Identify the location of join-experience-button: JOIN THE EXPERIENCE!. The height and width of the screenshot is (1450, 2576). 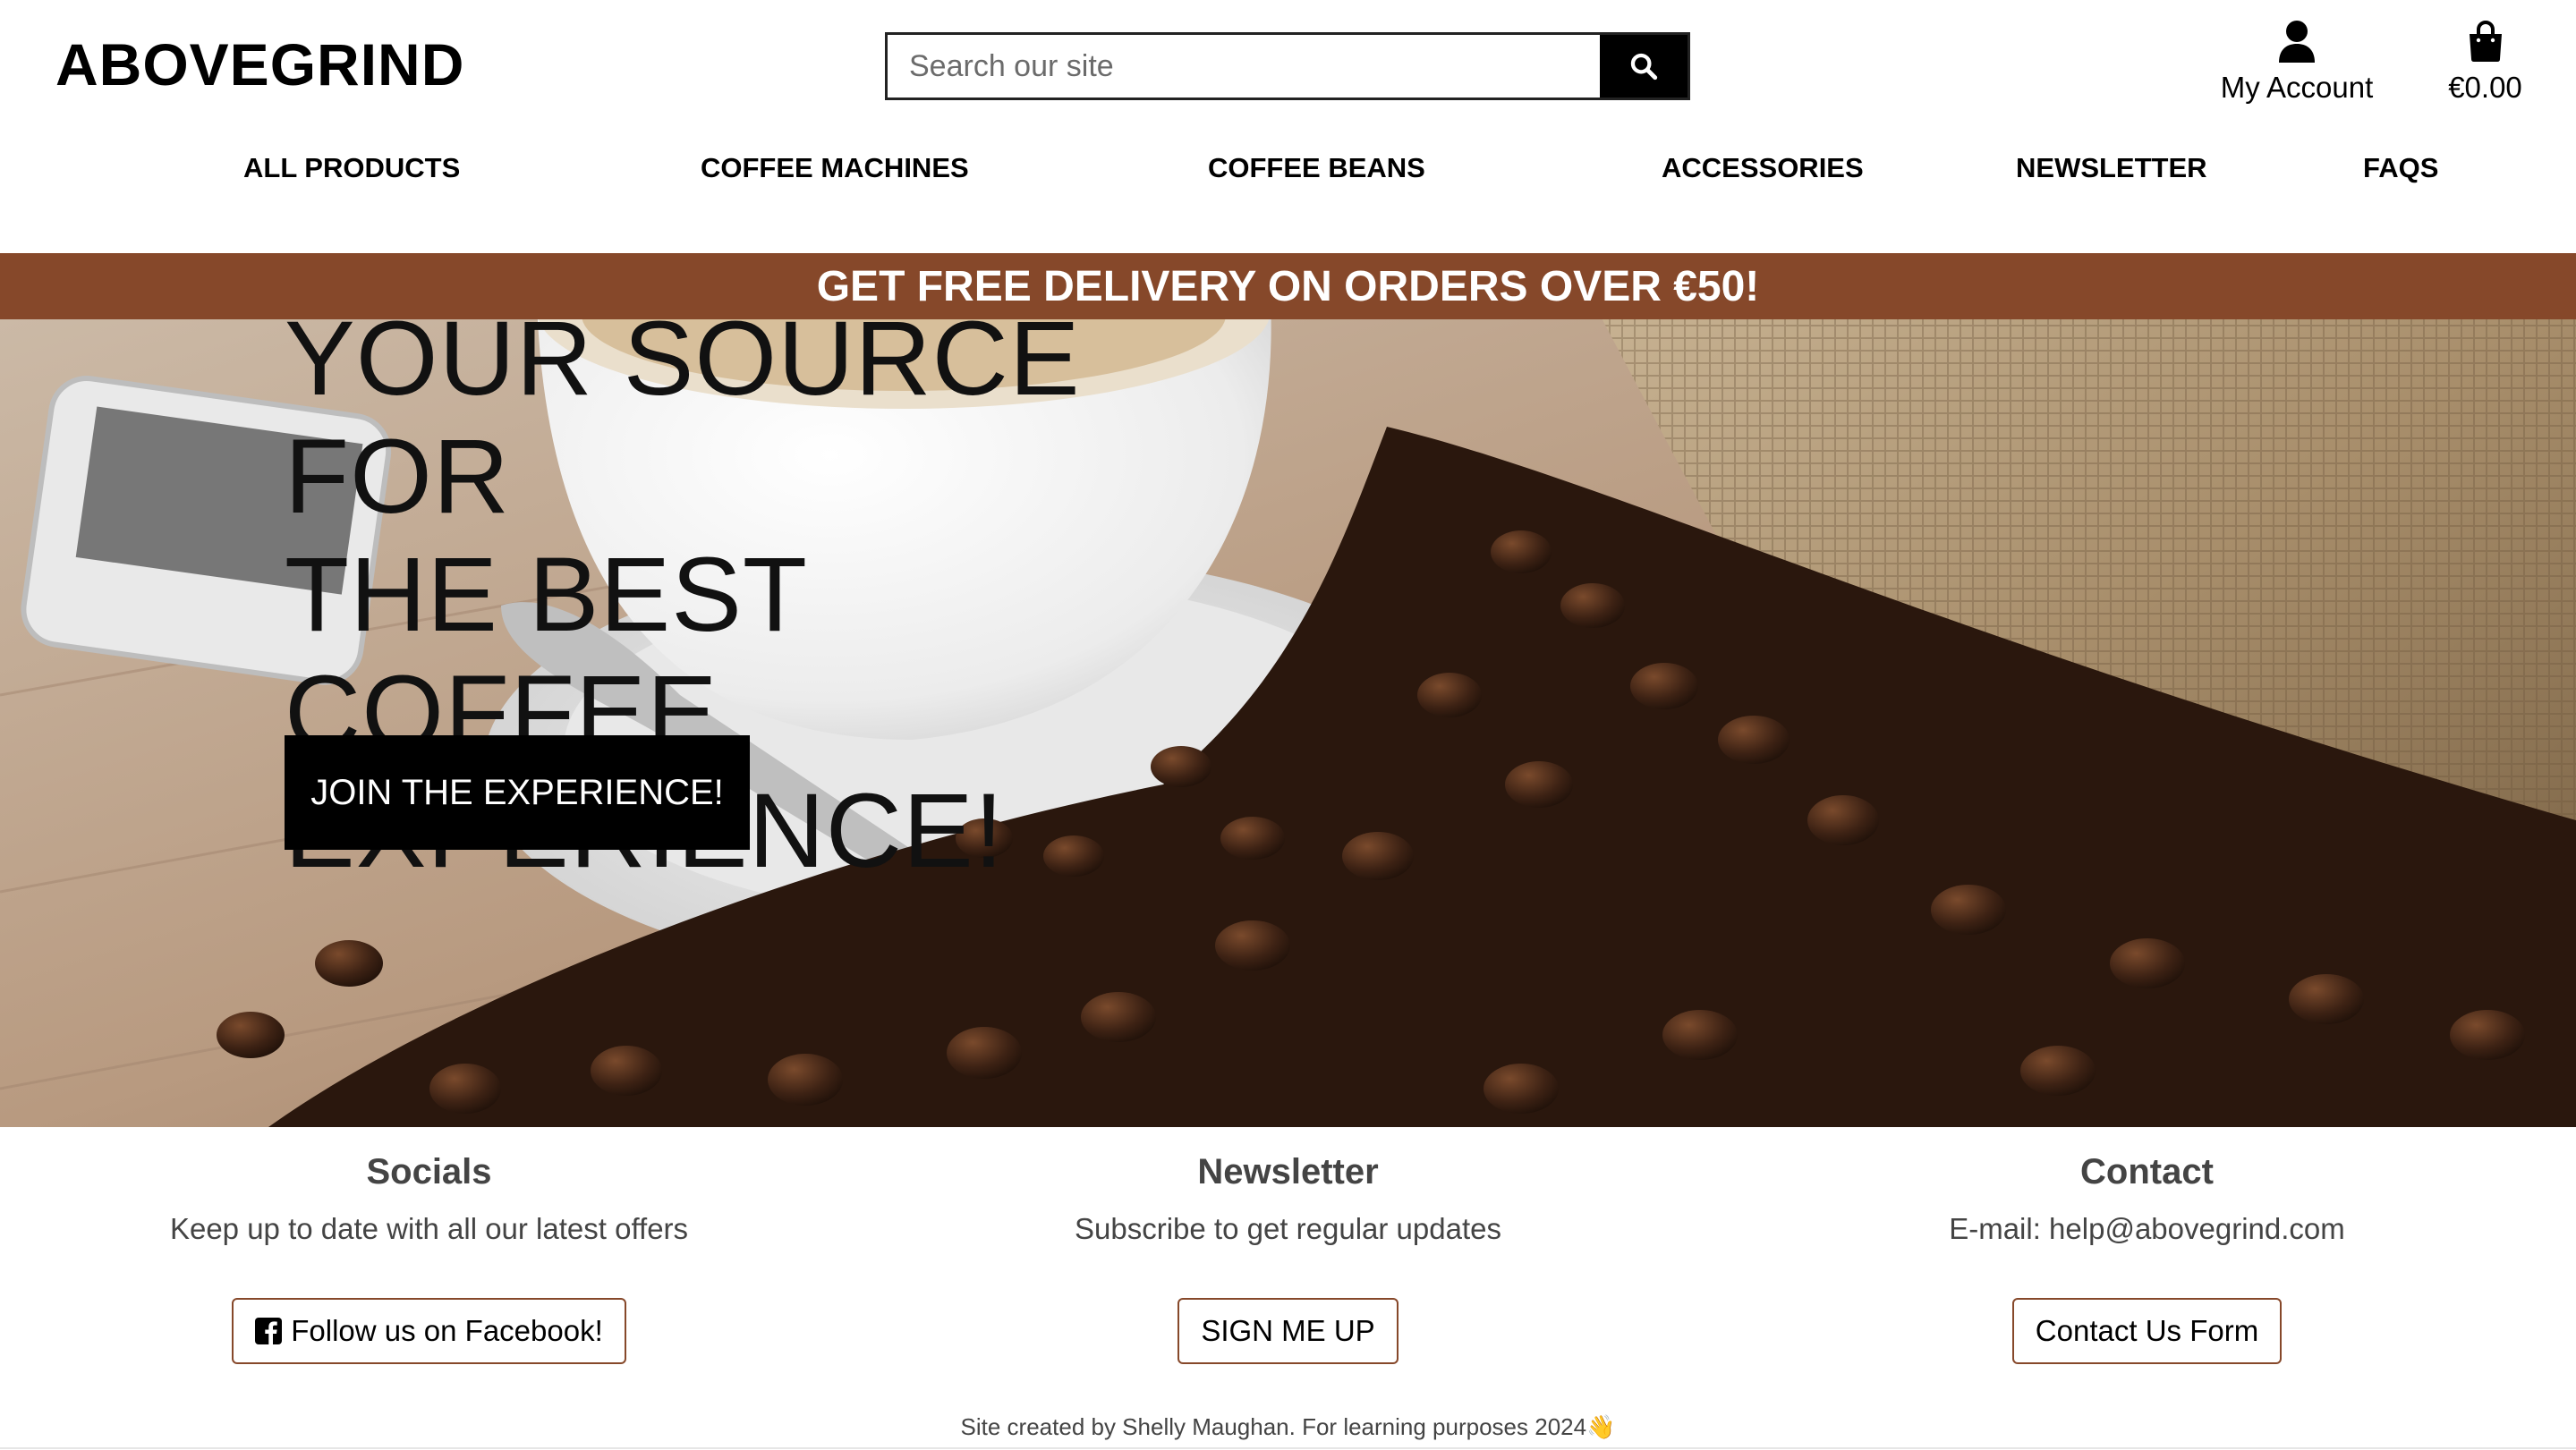
(517, 792).